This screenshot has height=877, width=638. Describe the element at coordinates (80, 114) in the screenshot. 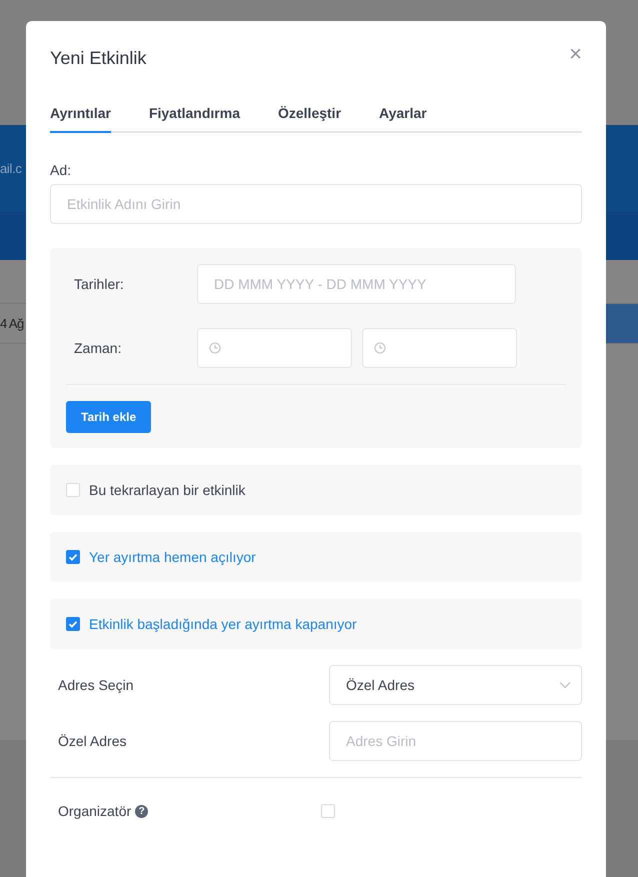

I see `tab: Ayrıntılar` at that location.